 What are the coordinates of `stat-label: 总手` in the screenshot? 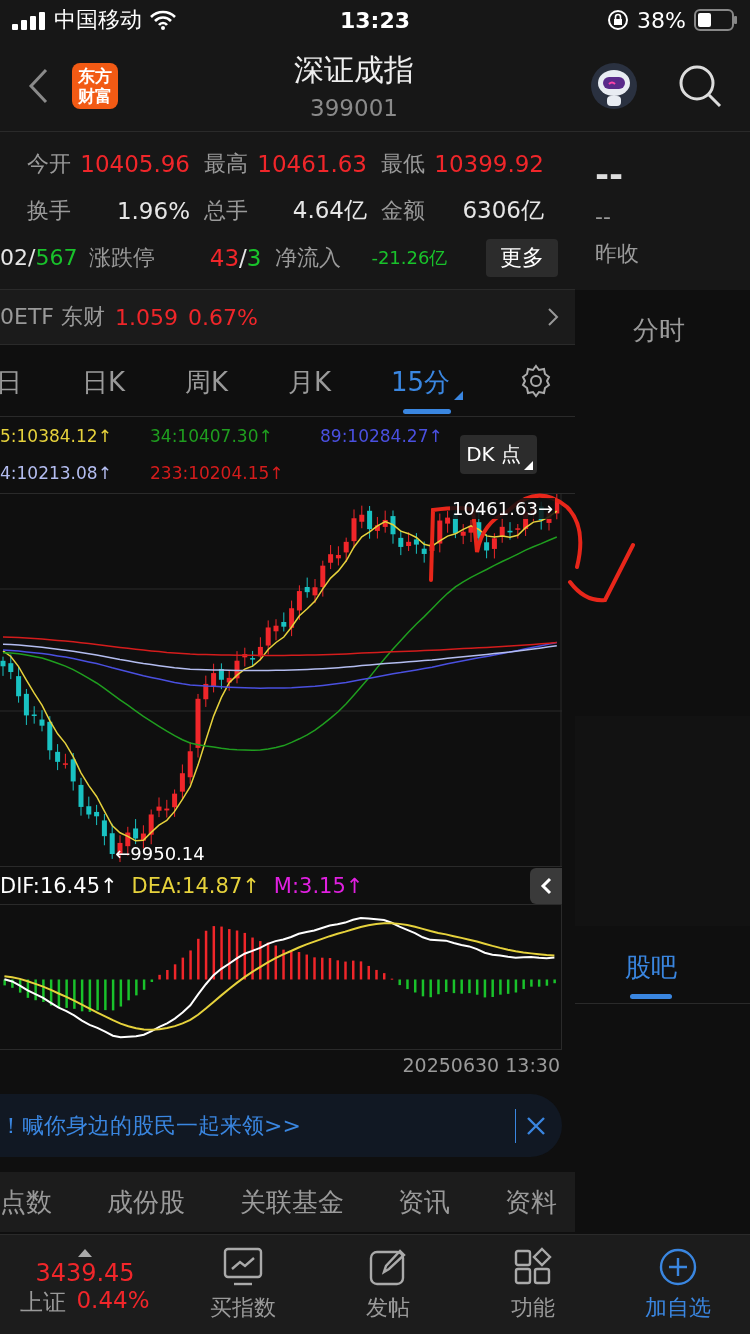 It's located at (226, 210).